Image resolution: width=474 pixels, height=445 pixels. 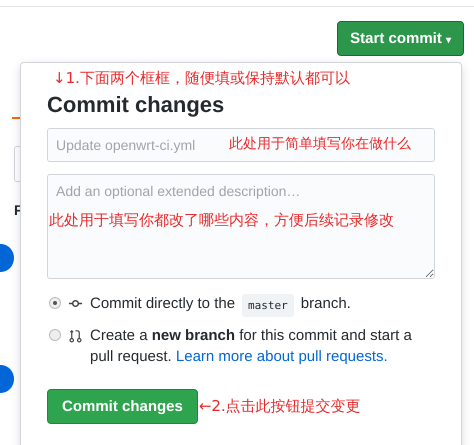 What do you see at coordinates (325, 304) in the screenshot?
I see `option-text: branch.` at bounding box center [325, 304].